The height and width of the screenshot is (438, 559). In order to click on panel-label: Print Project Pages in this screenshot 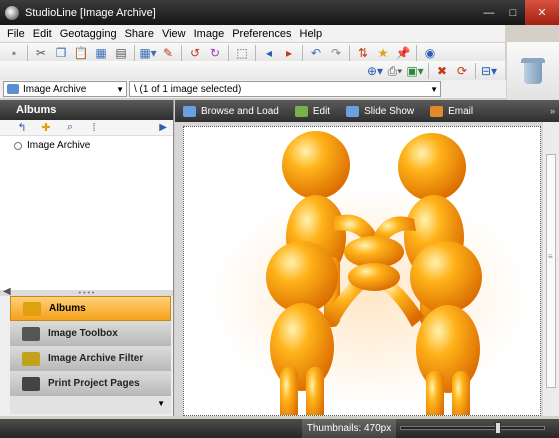, I will do `click(94, 383)`.